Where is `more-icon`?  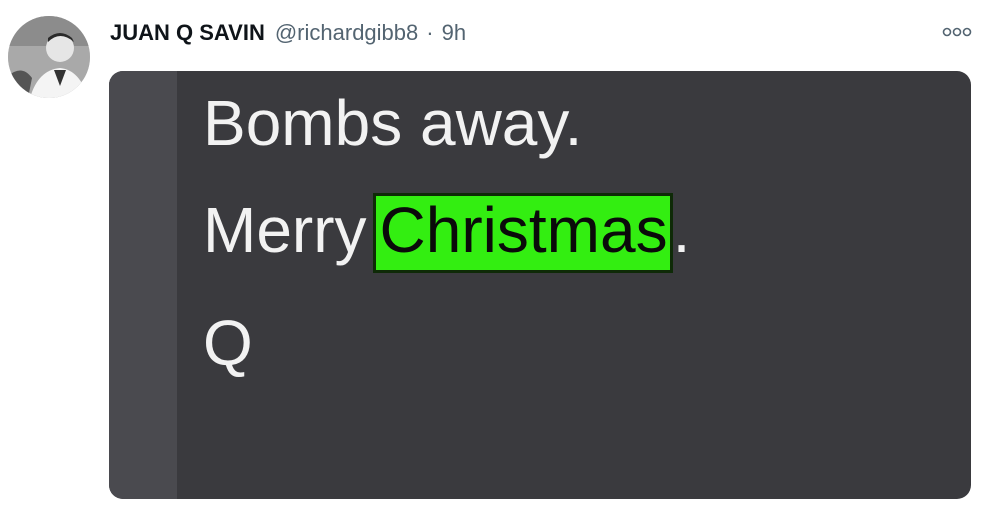
more-icon is located at coordinates (957, 32).